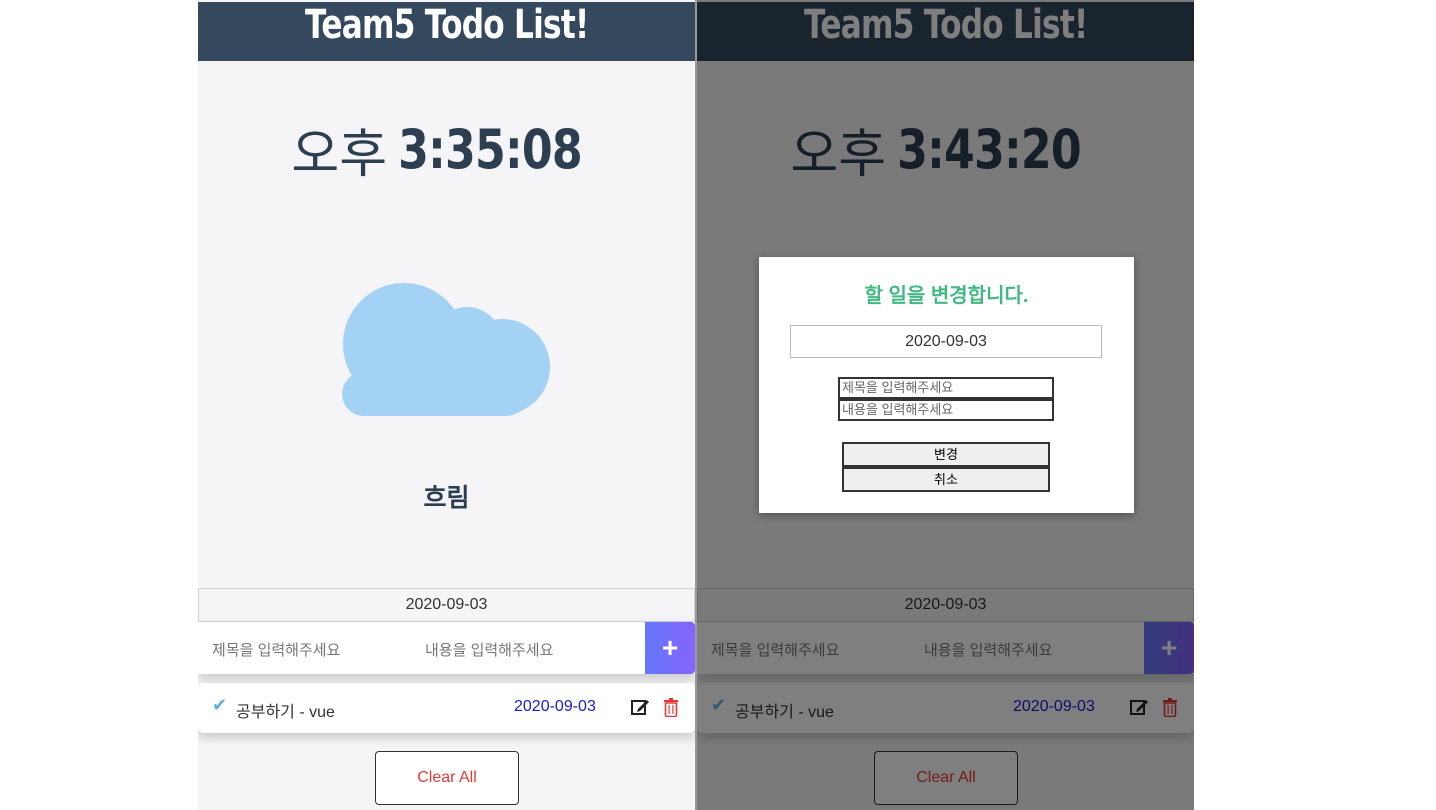  I want to click on add-button: +, so click(670, 648).